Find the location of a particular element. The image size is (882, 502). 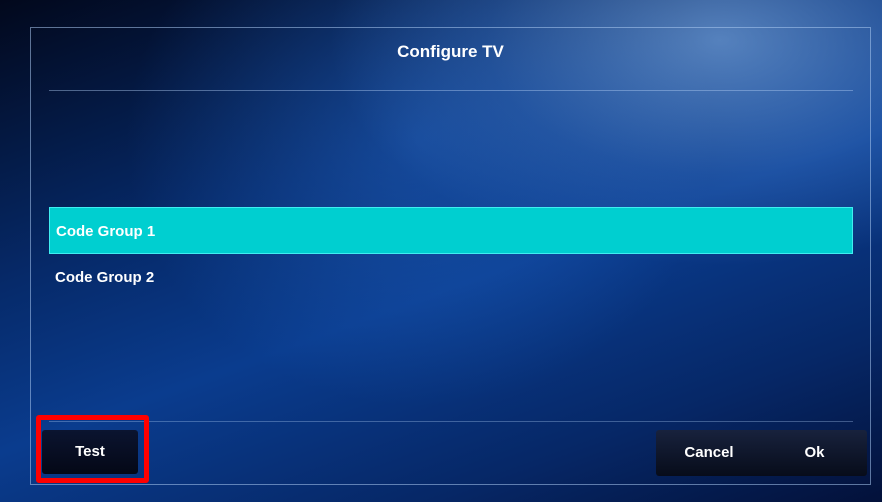

dialog-title: Configure TV is located at coordinates (450, 51).